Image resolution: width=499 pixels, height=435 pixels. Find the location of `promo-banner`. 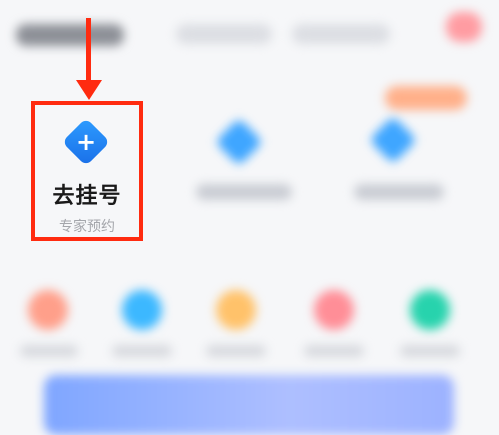

promo-banner is located at coordinates (249, 405).